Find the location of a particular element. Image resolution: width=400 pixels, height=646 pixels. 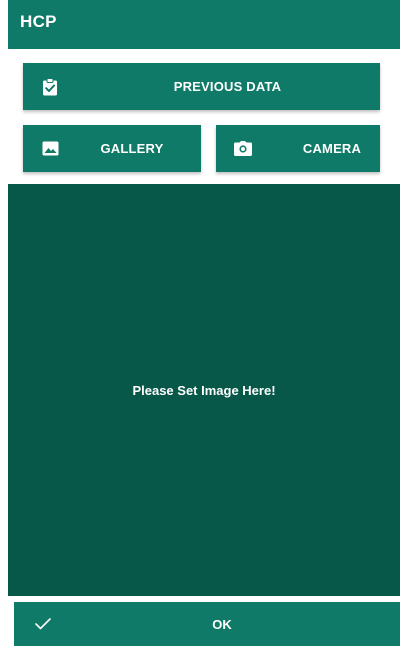

check-icon is located at coordinates (43, 624).